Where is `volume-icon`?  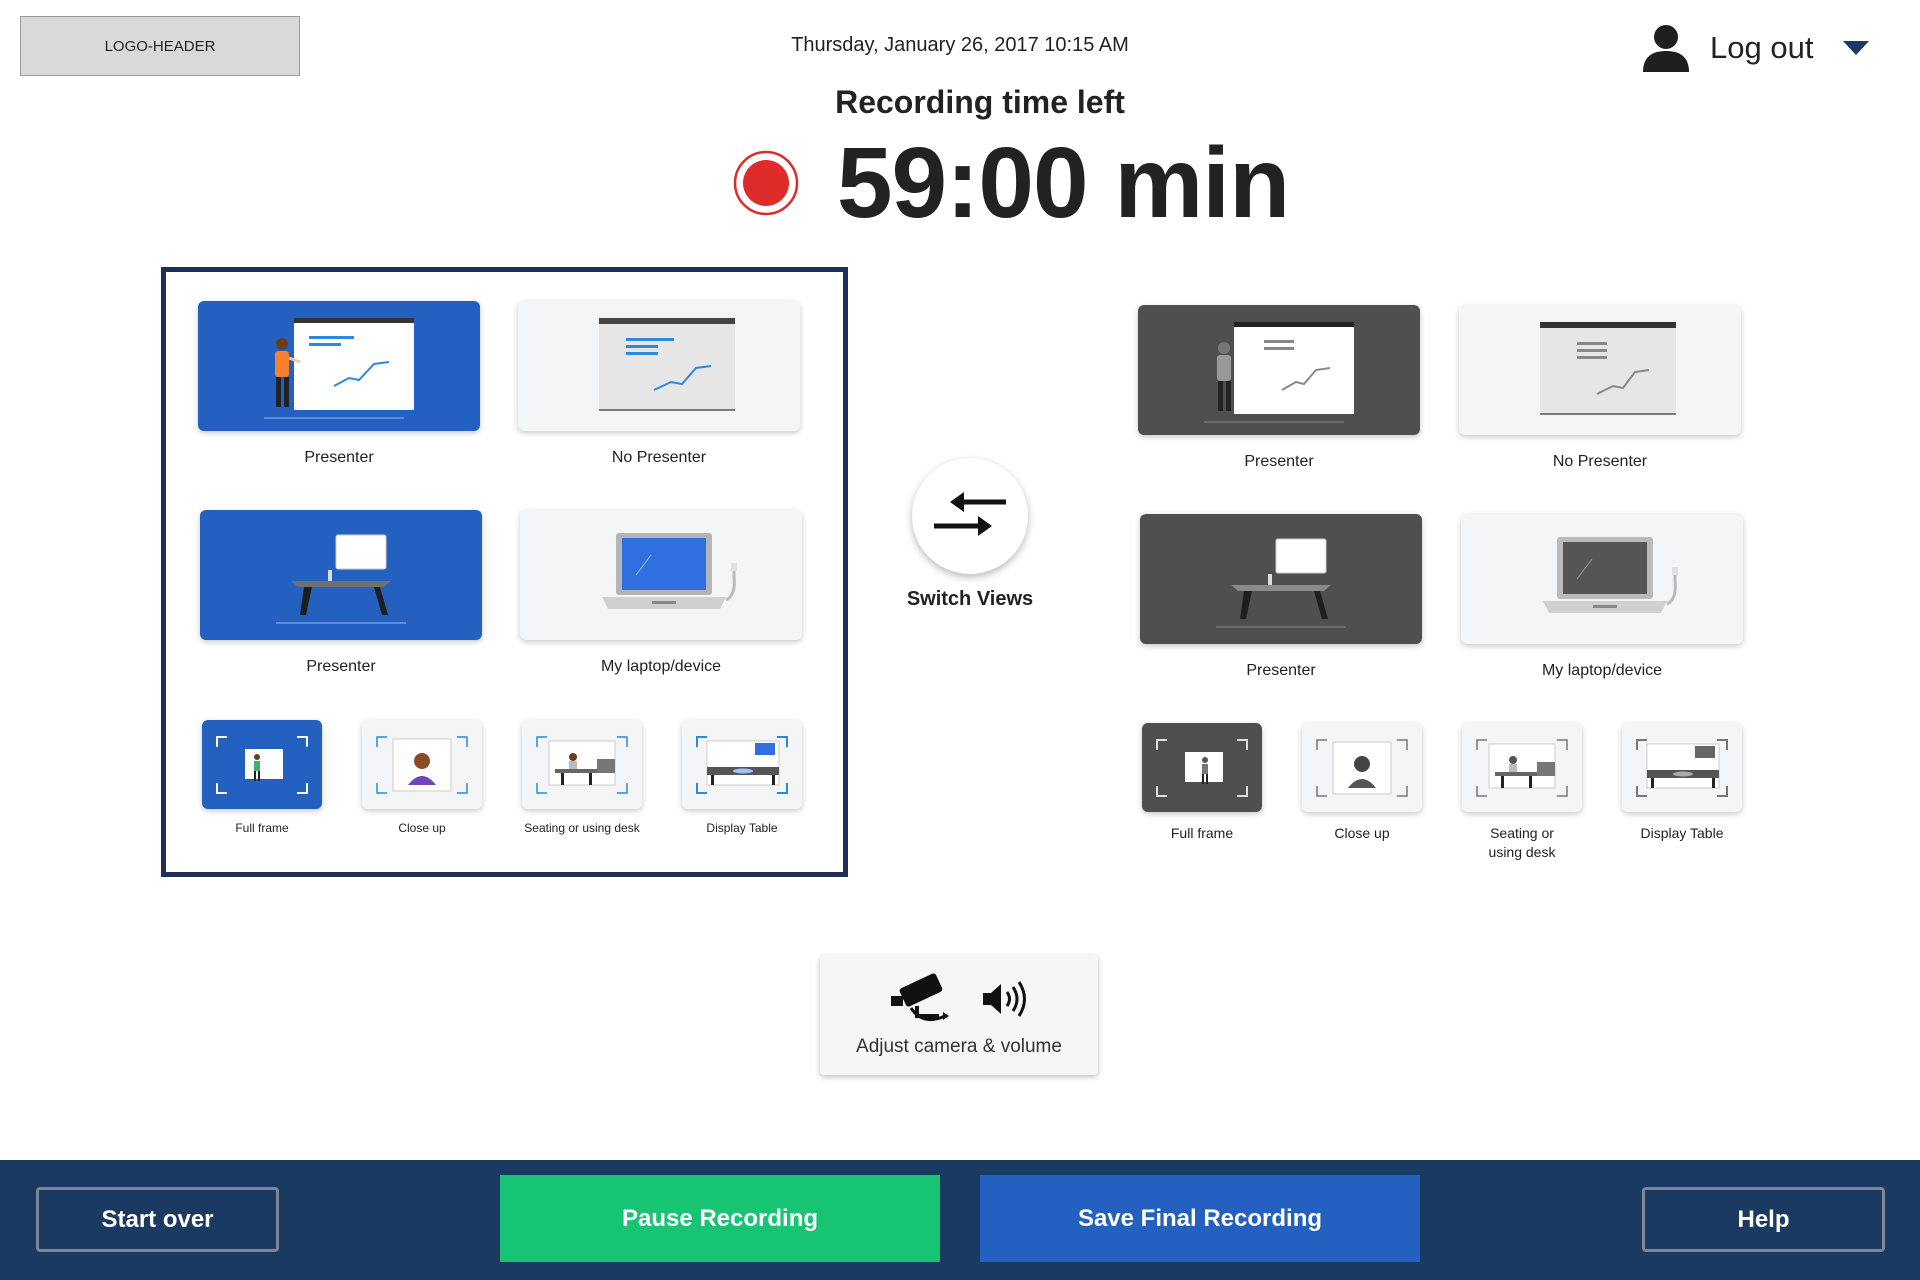
volume-icon is located at coordinates (1004, 999).